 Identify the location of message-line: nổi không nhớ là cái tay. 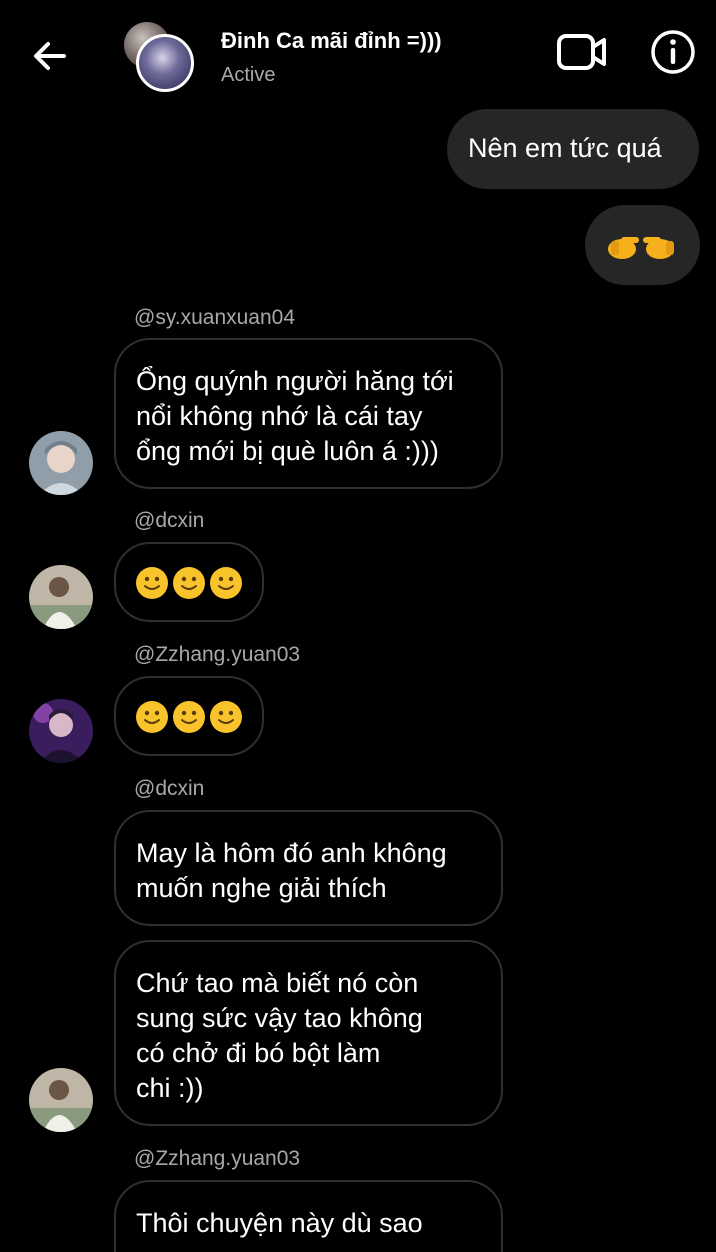
(279, 416).